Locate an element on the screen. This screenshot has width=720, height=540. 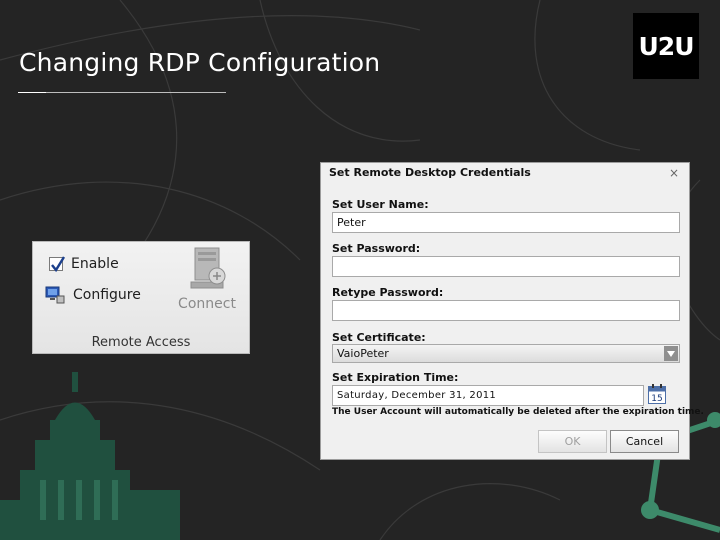
slide-title: Changing RDP Configuration is located at coordinates (200, 62).